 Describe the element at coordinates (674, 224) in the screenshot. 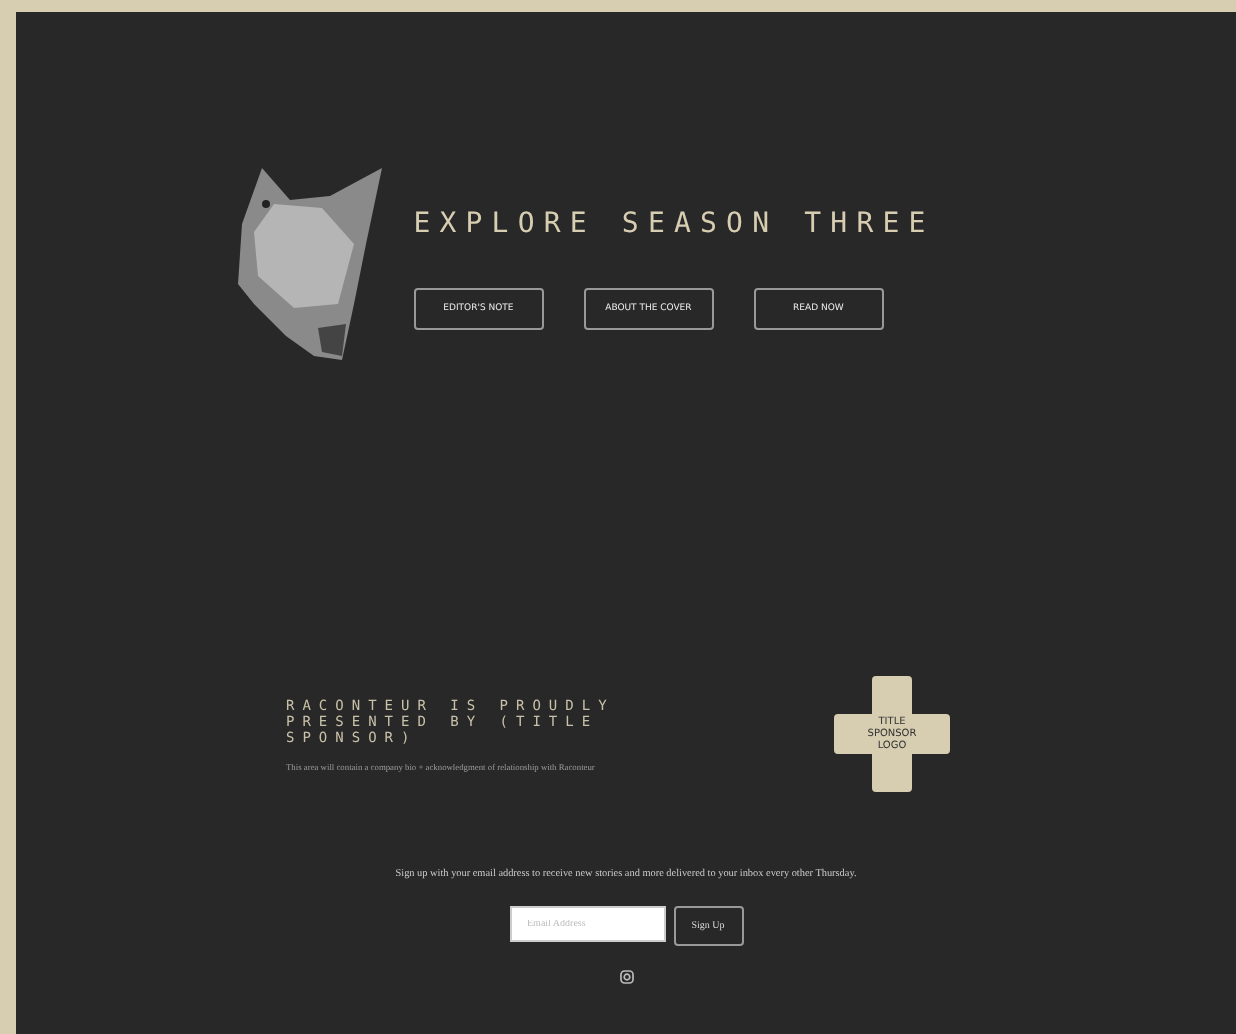

I see `hero-title: EXPLORE SEASON THREE` at that location.